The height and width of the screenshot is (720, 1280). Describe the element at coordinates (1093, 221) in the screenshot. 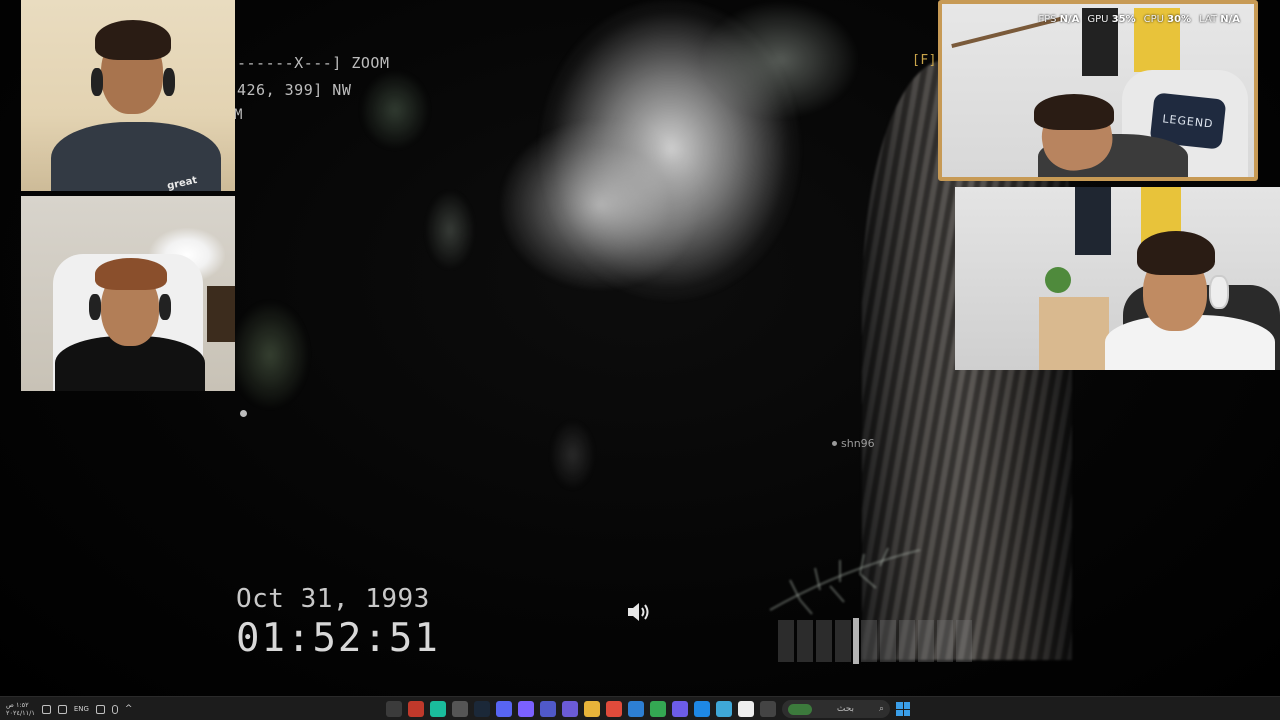

I see `poster` at that location.